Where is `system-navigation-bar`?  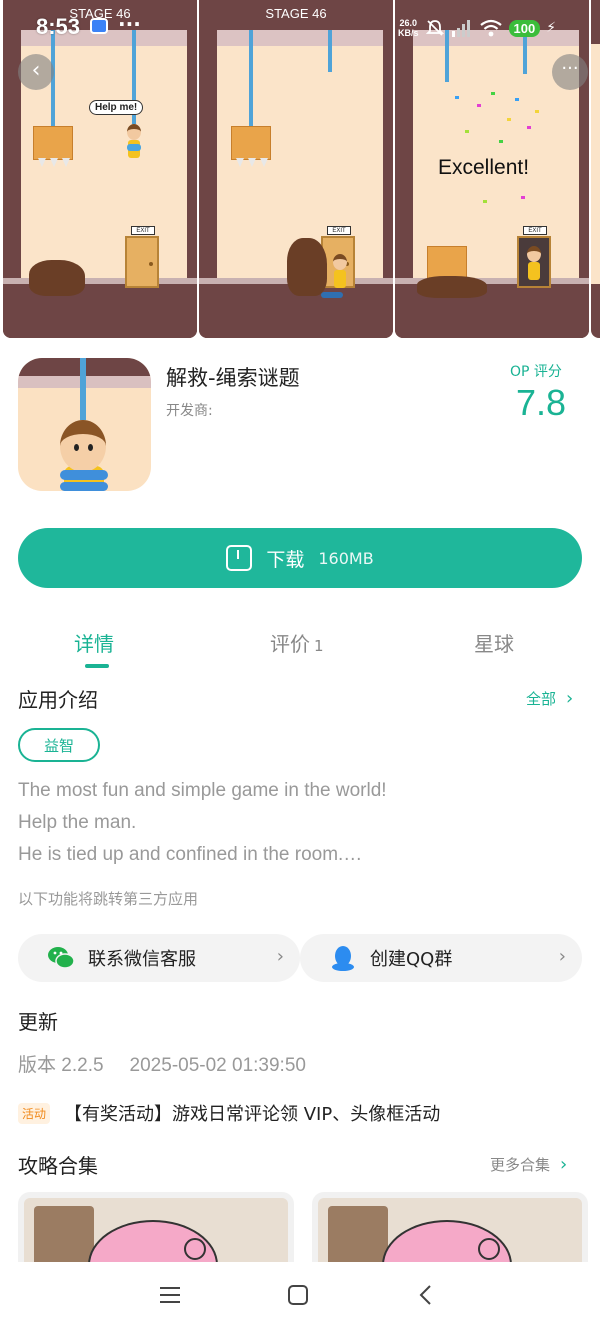 system-navigation-bar is located at coordinates (300, 1297).